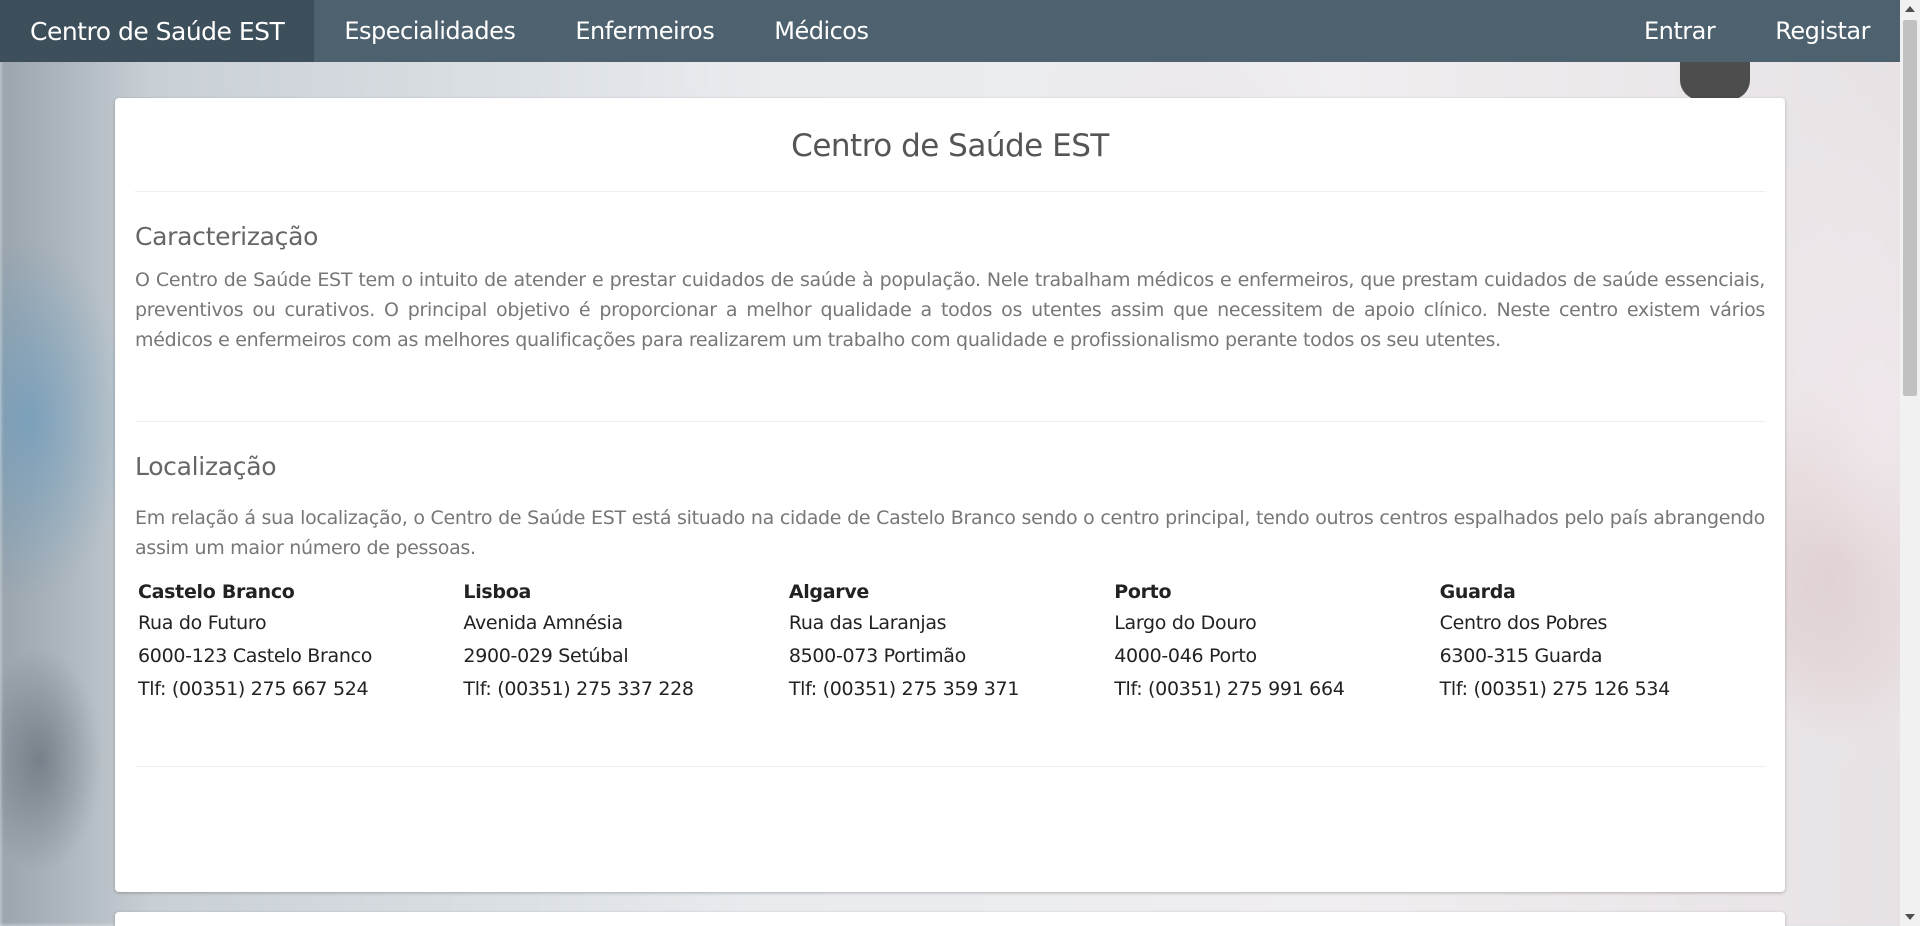 This screenshot has height=926, width=1920. I want to click on location-city: Lisboa, so click(497, 592).